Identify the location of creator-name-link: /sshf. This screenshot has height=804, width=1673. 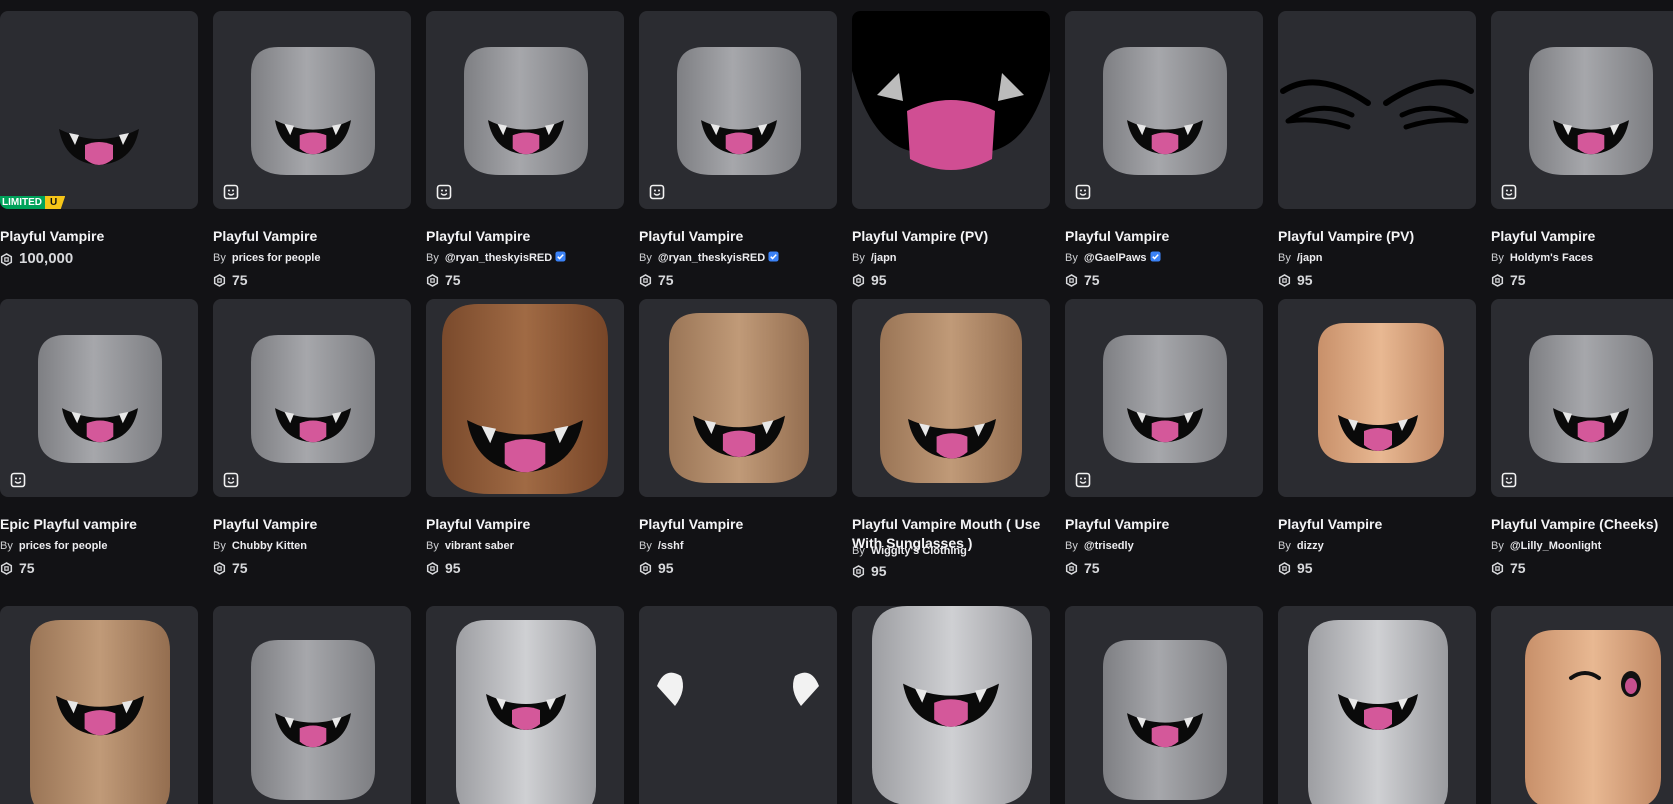
(671, 546).